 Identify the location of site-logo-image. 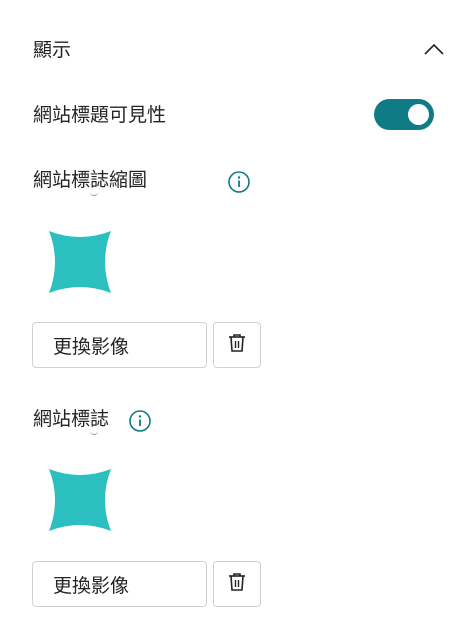
(80, 500).